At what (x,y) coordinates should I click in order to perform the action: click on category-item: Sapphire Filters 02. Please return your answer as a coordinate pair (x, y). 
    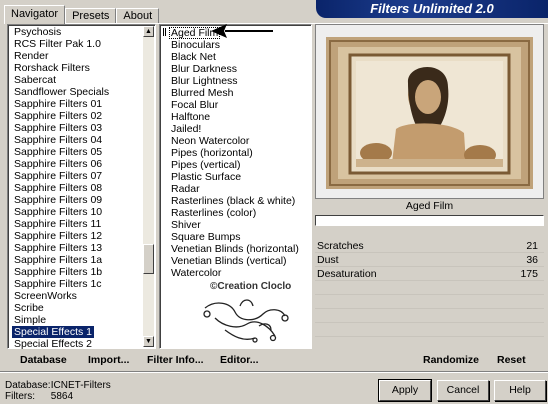
    Looking at the image, I should click on (58, 116).